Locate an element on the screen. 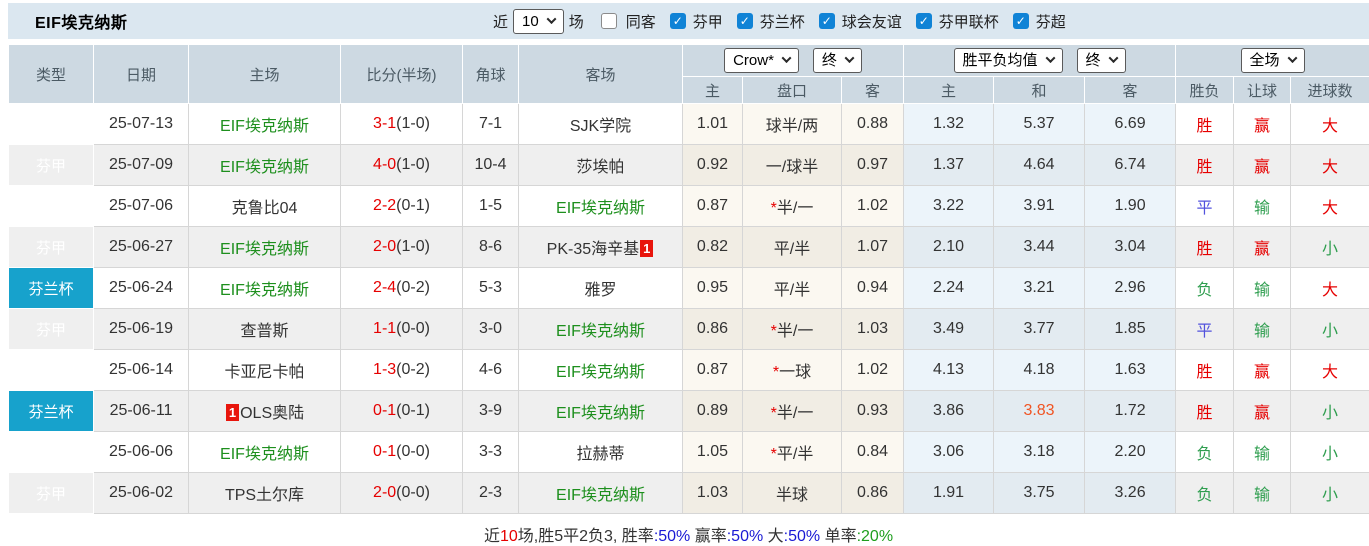 Image resolution: width=1369 pixels, height=546 pixels. team-name: 莎埃帕 is located at coordinates (600, 167).